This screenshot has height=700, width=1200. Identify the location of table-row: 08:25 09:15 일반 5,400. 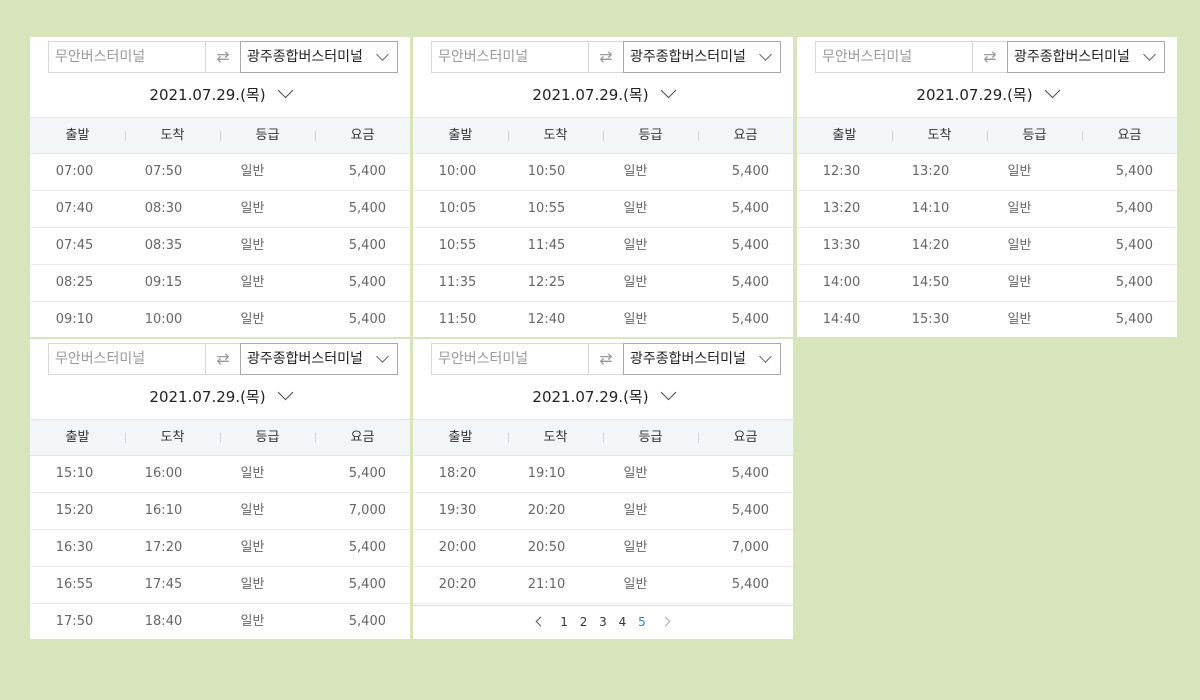
(220, 283).